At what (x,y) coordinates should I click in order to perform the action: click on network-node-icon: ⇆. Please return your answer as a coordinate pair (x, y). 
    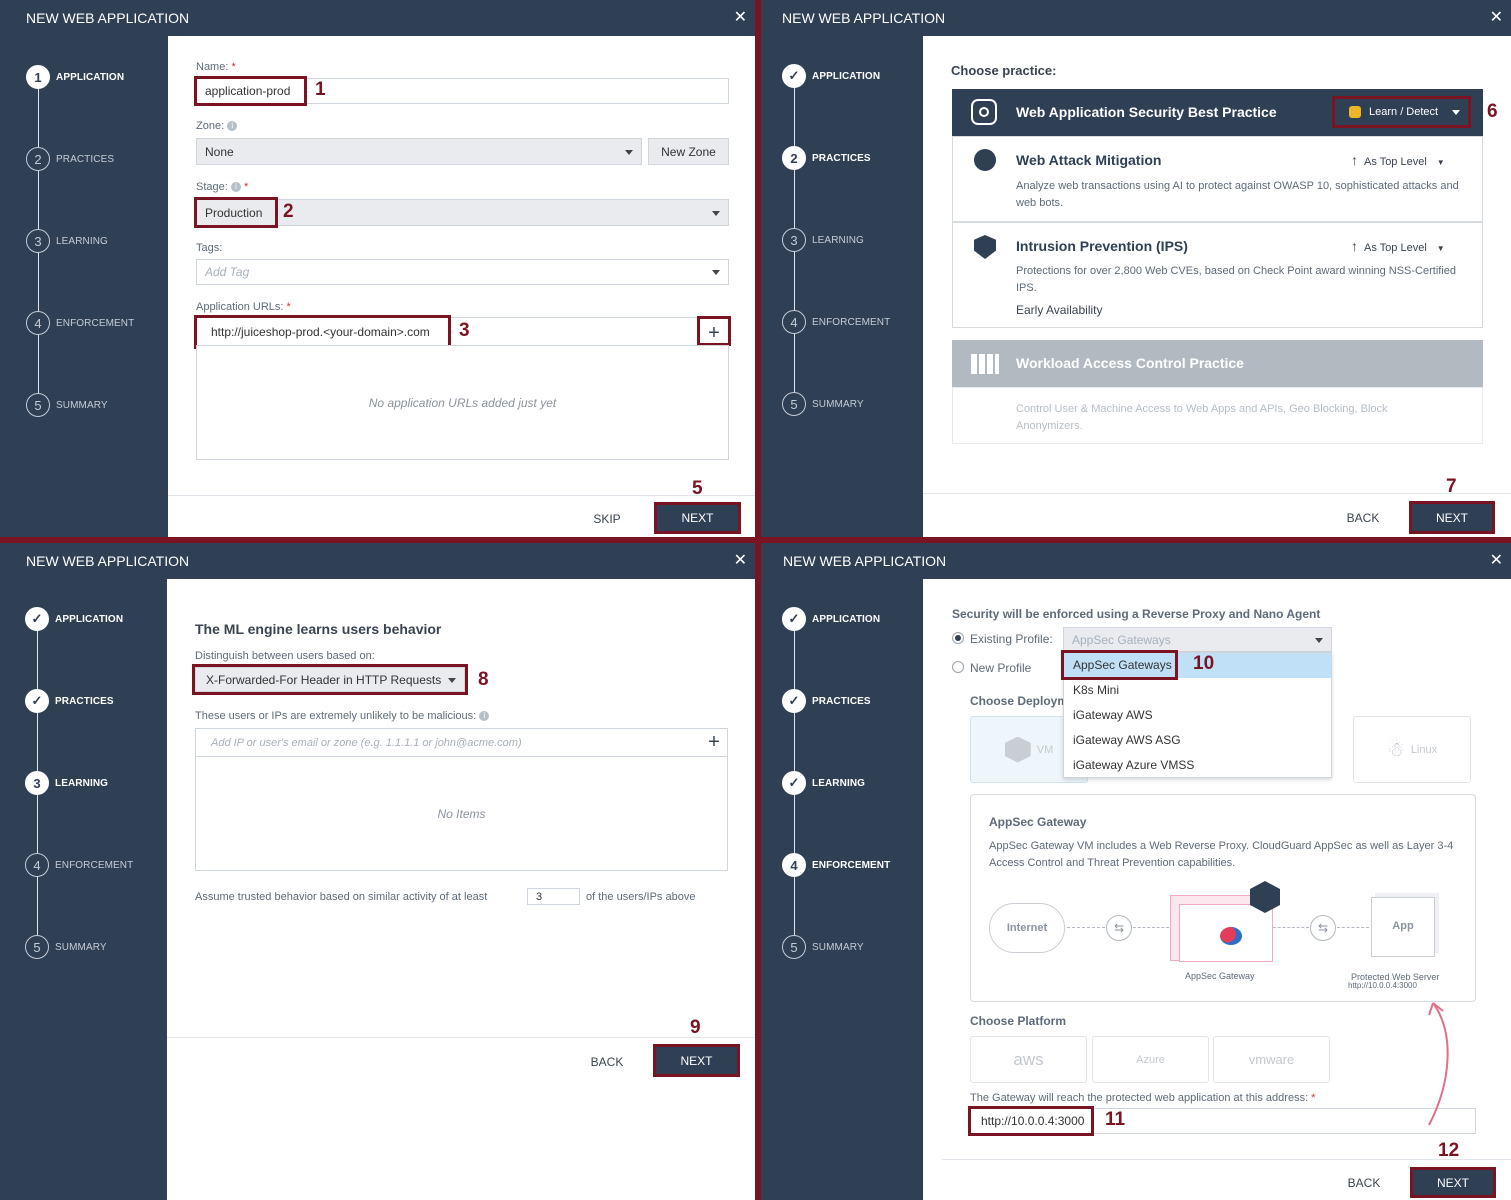
    Looking at the image, I should click on (1119, 928).